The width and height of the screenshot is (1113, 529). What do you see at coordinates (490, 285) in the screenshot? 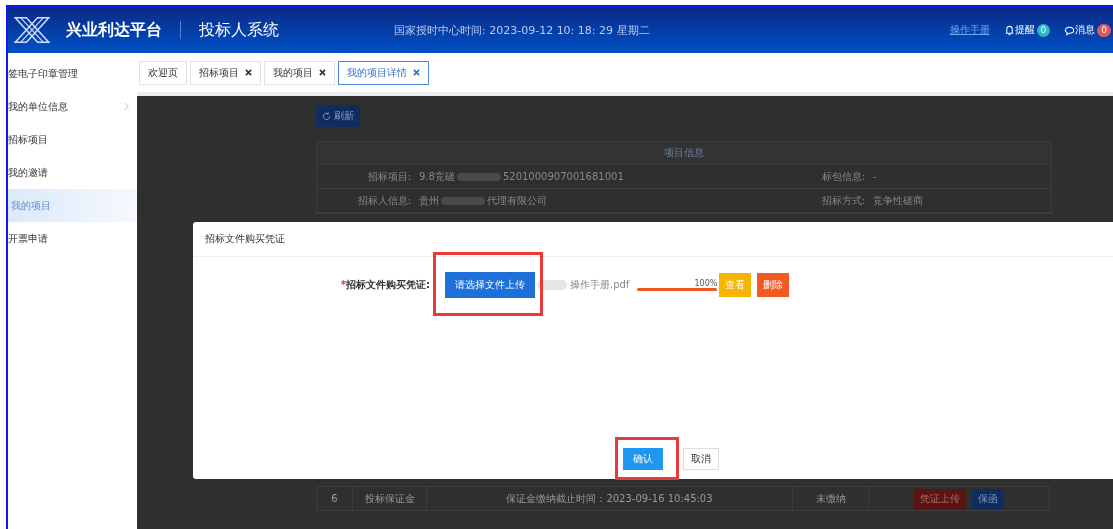
I see `upload-button: 请选择文件上传` at bounding box center [490, 285].